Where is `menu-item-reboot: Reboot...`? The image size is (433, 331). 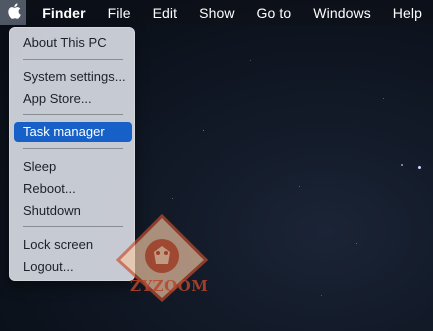
menu-item-reboot: Reboot... is located at coordinates (73, 189).